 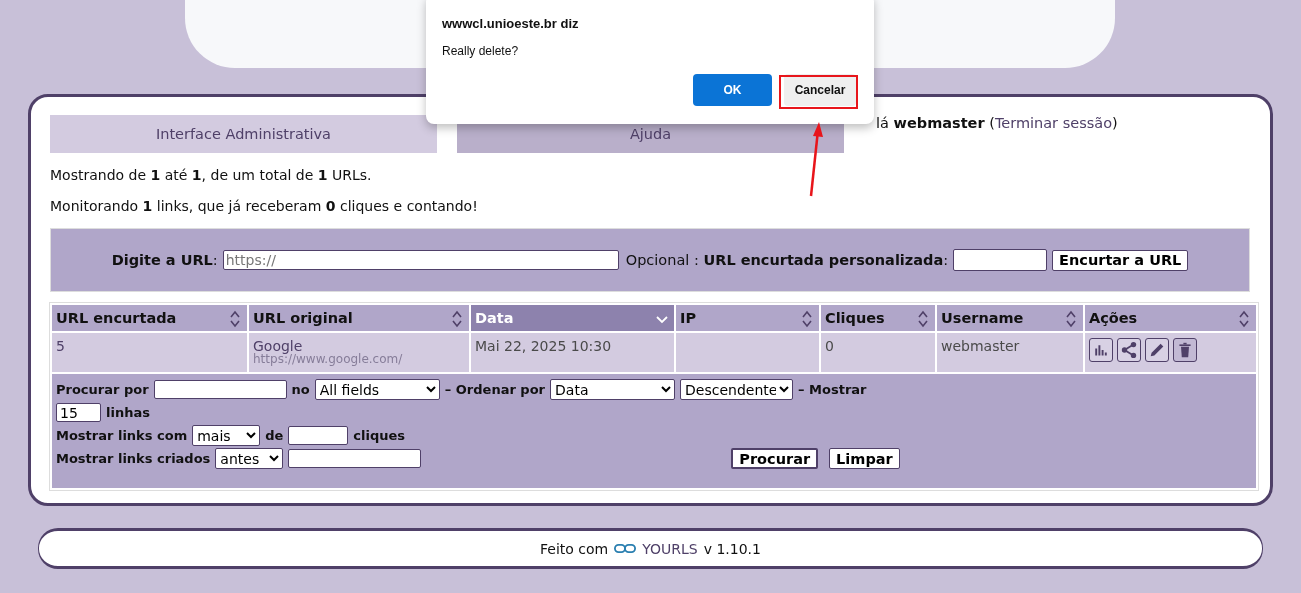 What do you see at coordinates (379, 435) in the screenshot?
I see `filter-label: cliques` at bounding box center [379, 435].